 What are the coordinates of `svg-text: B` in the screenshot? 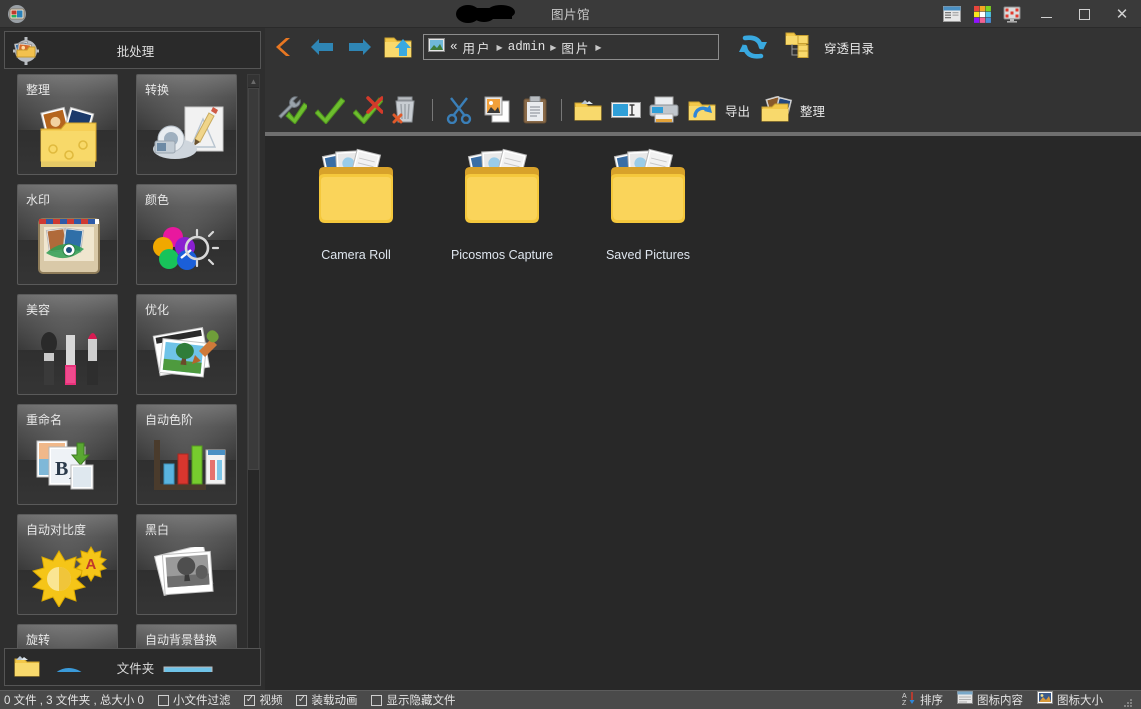 It's located at (61, 469).